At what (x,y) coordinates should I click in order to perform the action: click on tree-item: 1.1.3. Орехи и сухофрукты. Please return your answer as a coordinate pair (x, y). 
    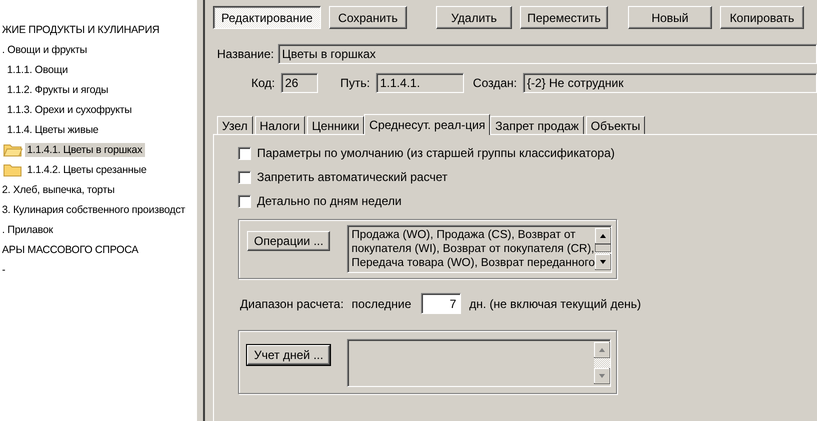
    Looking at the image, I should click on (70, 110).